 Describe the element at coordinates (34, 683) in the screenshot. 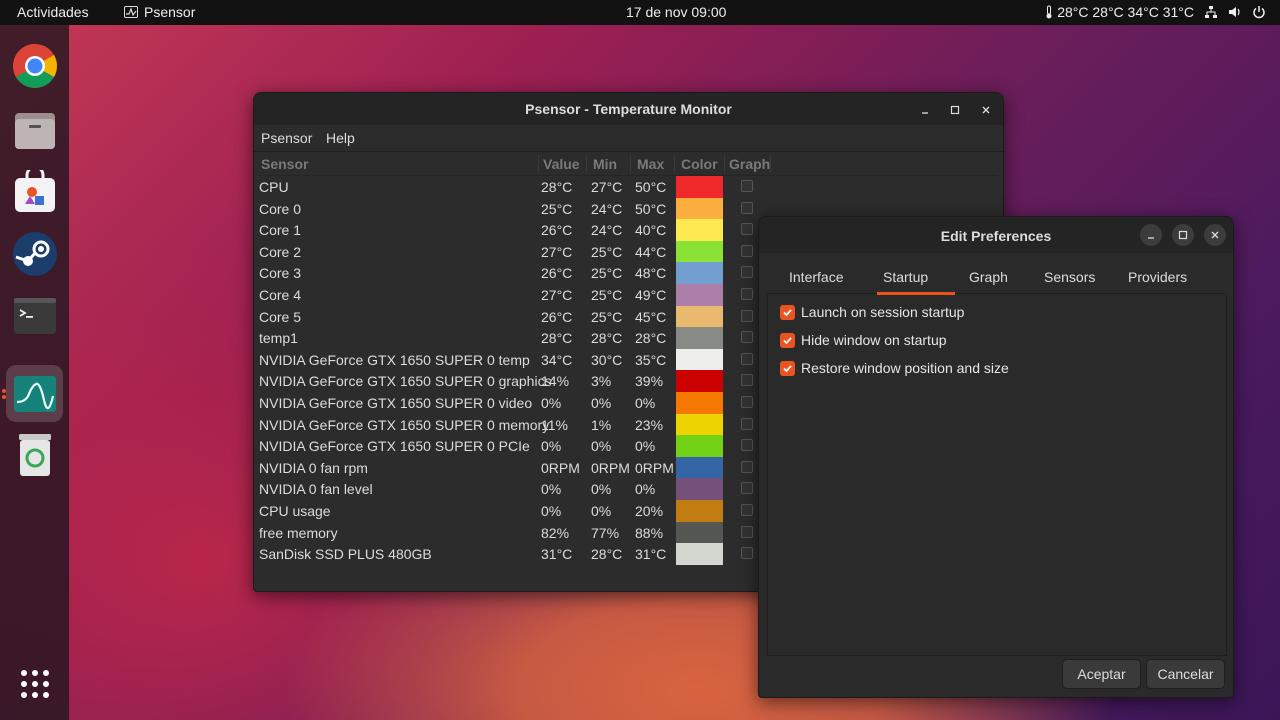

I see `show-apps-button` at that location.